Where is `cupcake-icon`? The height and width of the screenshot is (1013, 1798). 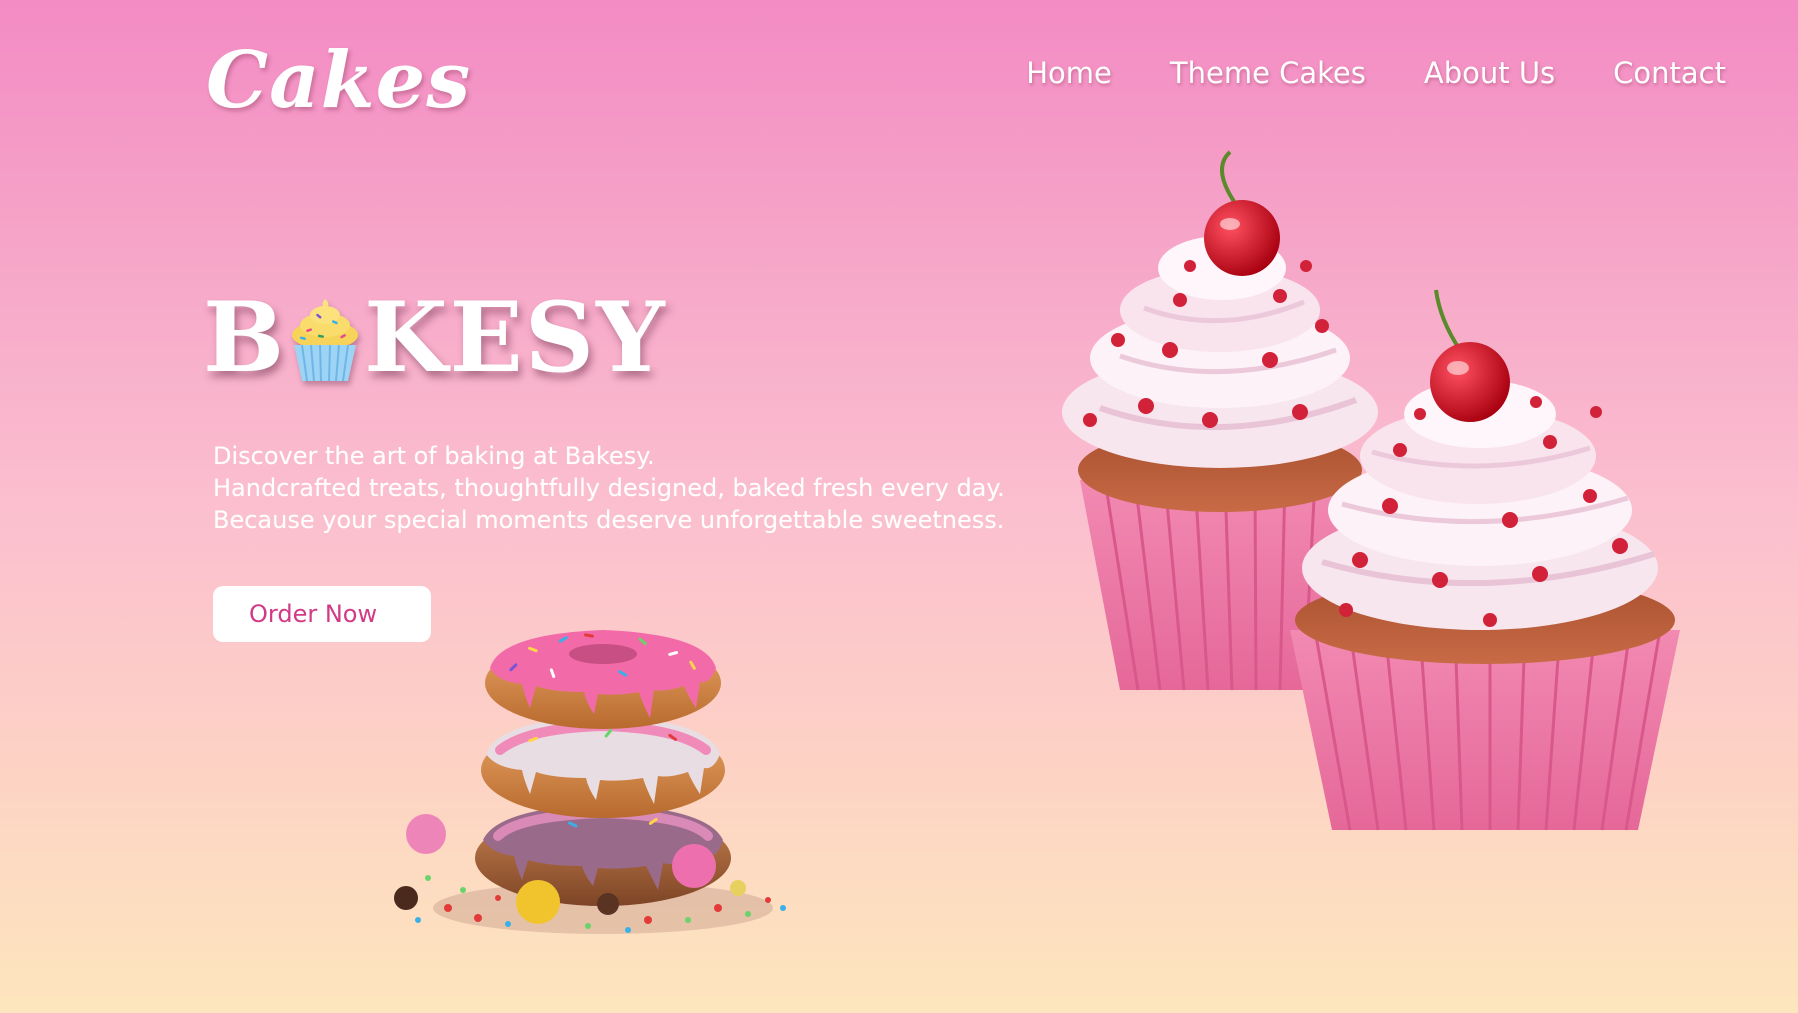
cupcake-icon is located at coordinates (325, 340).